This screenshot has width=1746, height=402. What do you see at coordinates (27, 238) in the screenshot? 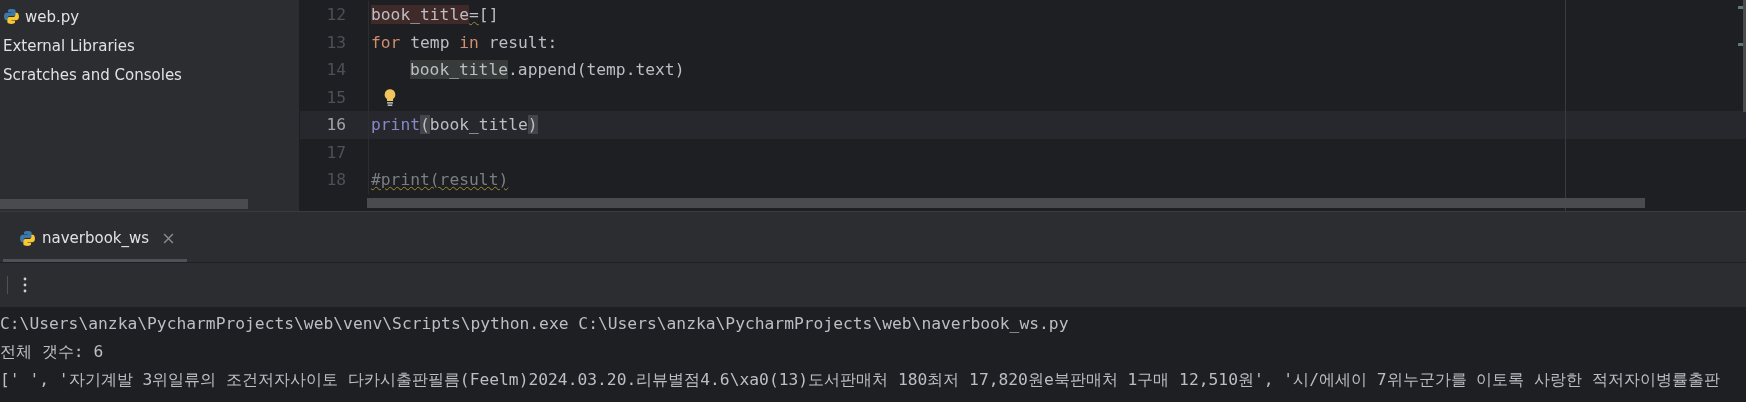
I see `python-icon` at bounding box center [27, 238].